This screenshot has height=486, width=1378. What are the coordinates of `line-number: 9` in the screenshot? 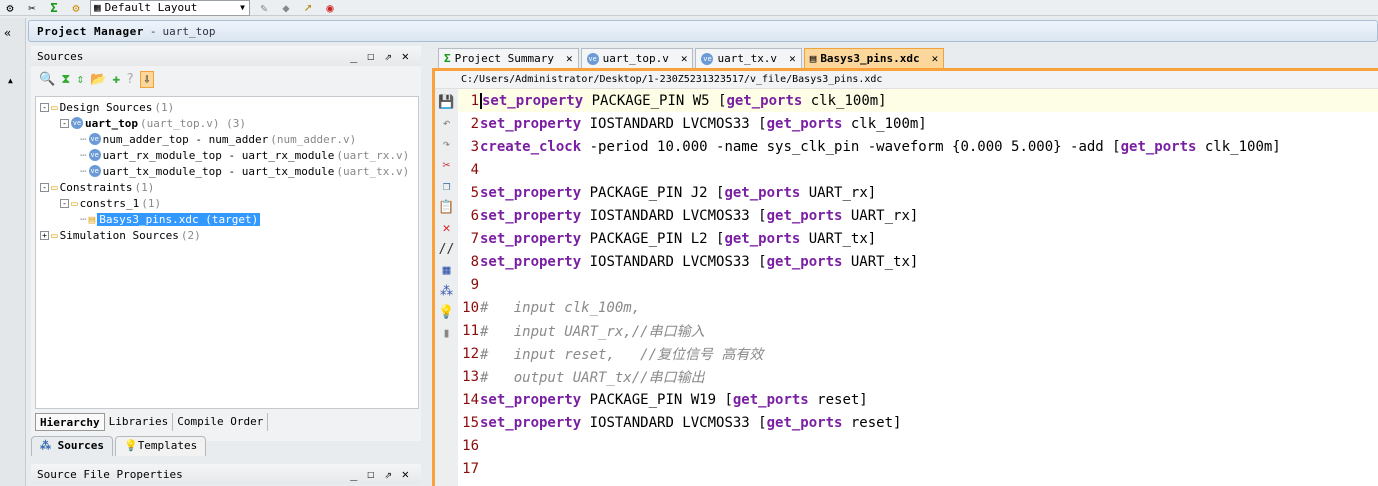 It's located at (474, 284).